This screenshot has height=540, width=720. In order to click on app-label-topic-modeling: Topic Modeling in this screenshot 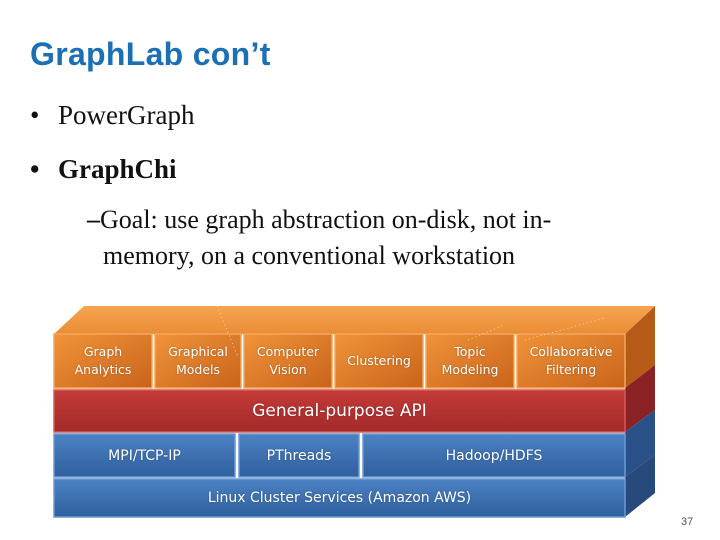, I will do `click(470, 361)`.